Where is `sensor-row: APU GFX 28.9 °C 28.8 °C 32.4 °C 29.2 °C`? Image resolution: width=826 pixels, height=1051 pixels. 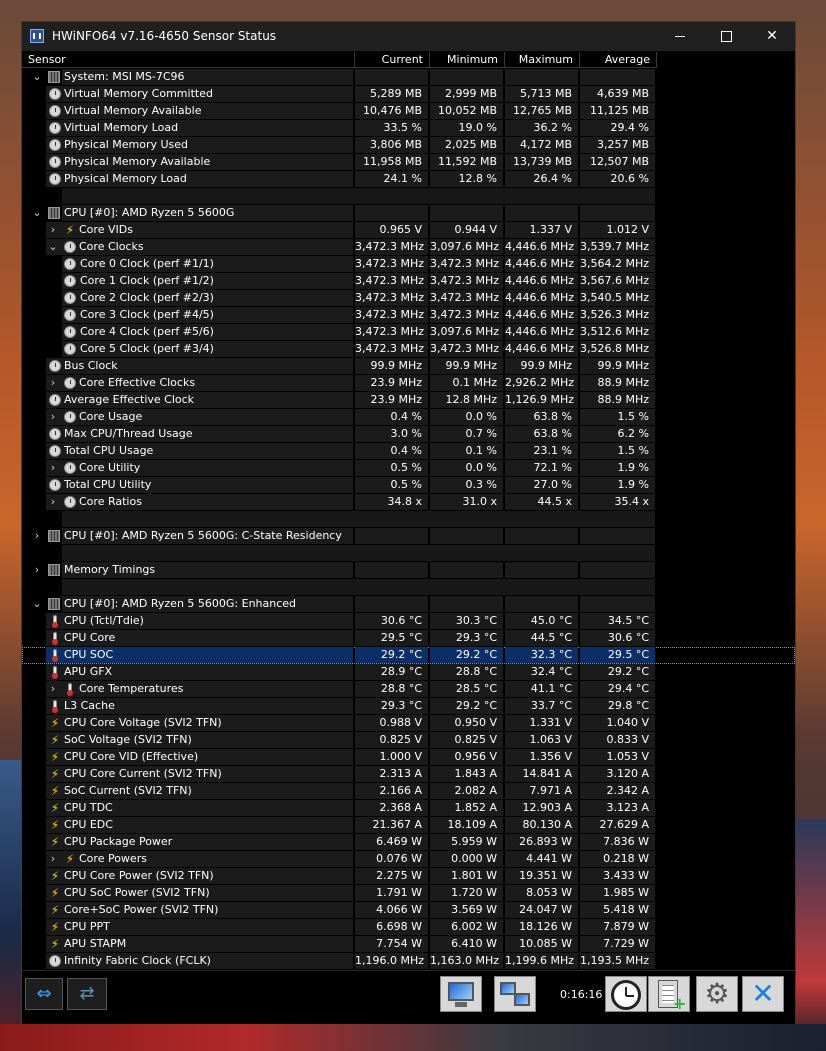 sensor-row: APU GFX 28.9 °C 28.8 °C 32.4 °C 29.2 °C is located at coordinates (408, 672).